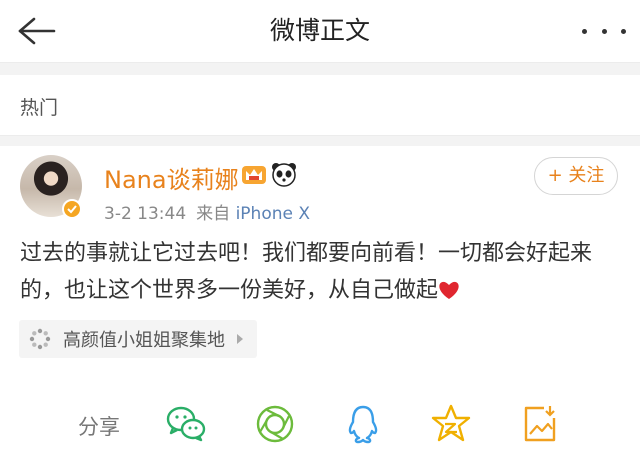 The width and height of the screenshot is (640, 456). Describe the element at coordinates (540, 424) in the screenshot. I see `save-image-icon` at that location.